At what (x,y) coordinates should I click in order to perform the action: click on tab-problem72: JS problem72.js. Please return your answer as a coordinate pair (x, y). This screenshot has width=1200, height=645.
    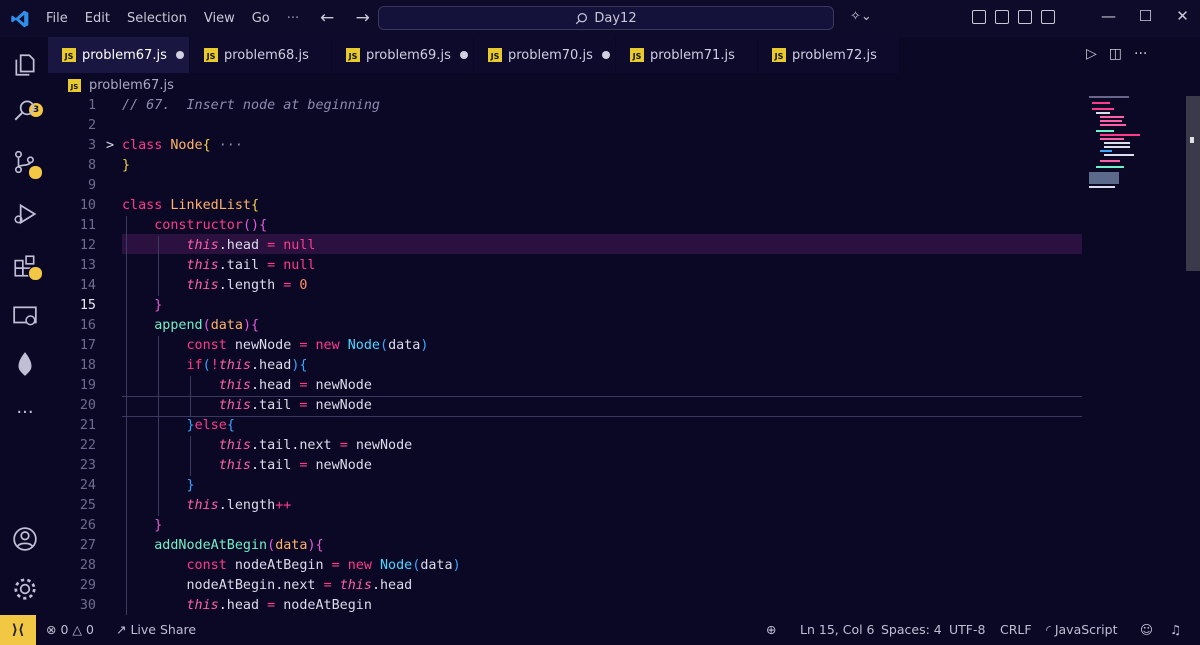
    Looking at the image, I should click on (829, 55).